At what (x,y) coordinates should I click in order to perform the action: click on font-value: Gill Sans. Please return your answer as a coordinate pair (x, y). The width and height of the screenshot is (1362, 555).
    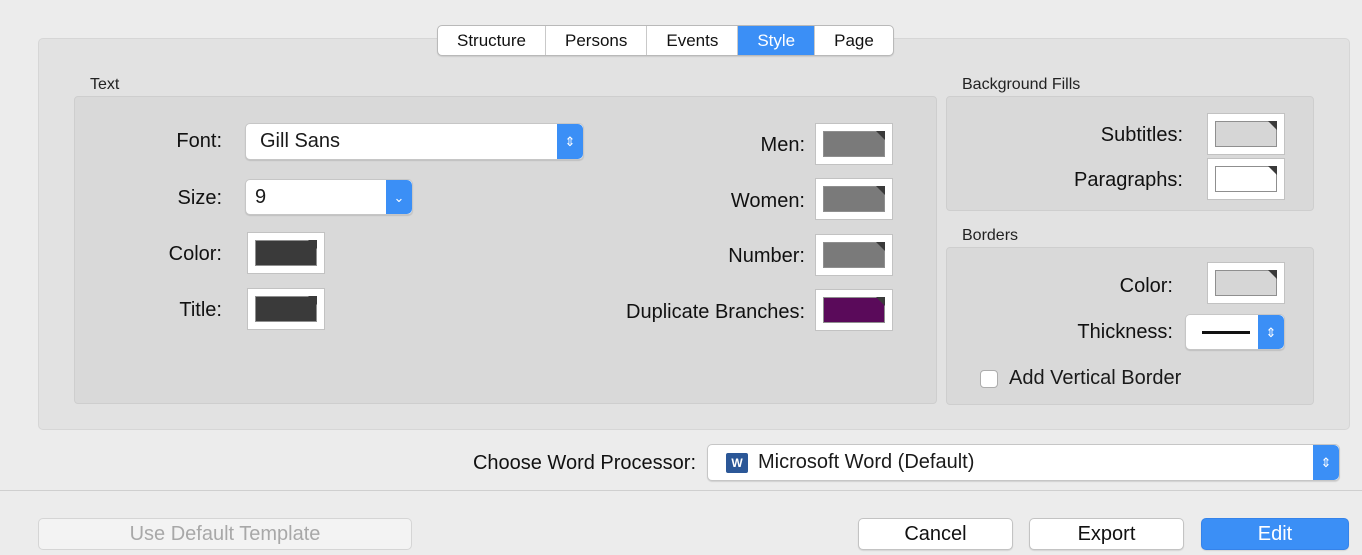
    Looking at the image, I should click on (300, 141).